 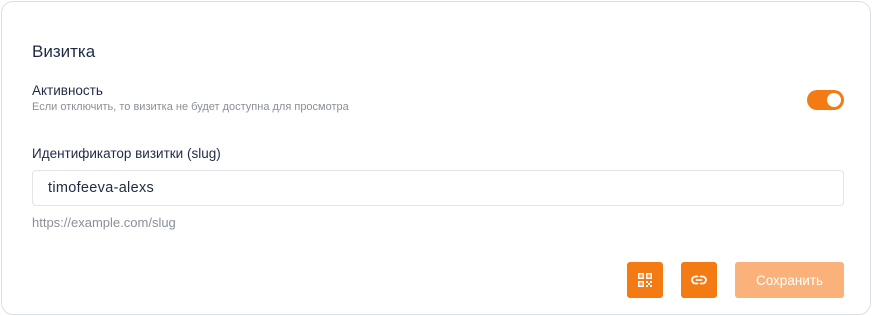 I want to click on activity-toggle, so click(x=825, y=100).